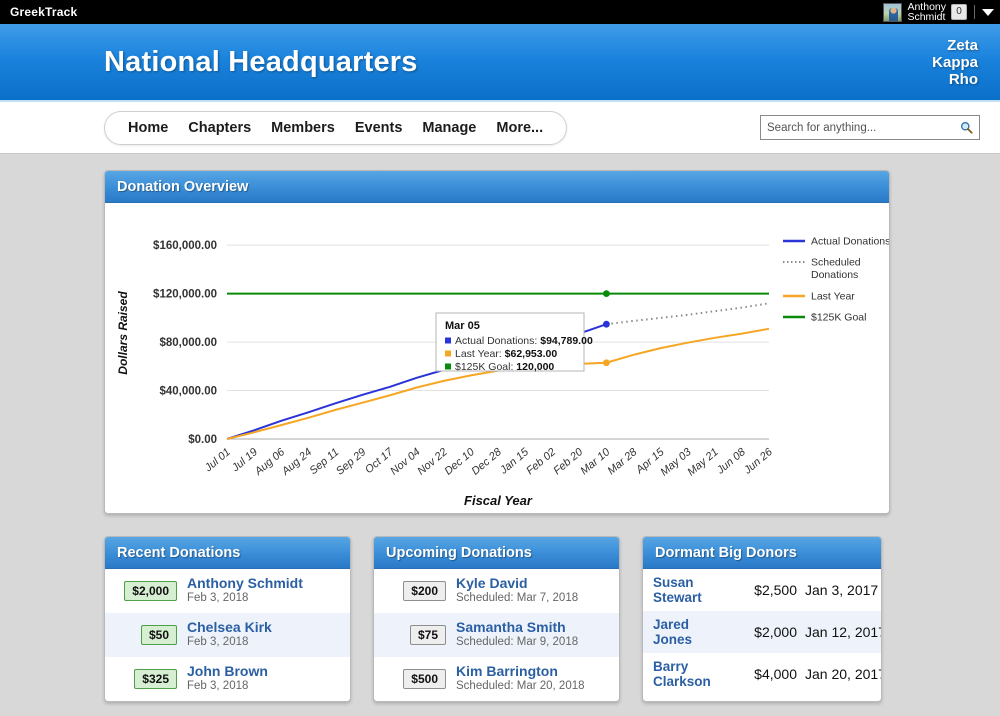 This screenshot has height=716, width=1000. Describe the element at coordinates (245, 583) in the screenshot. I see `donor-name: Anthony Schmidt` at that location.